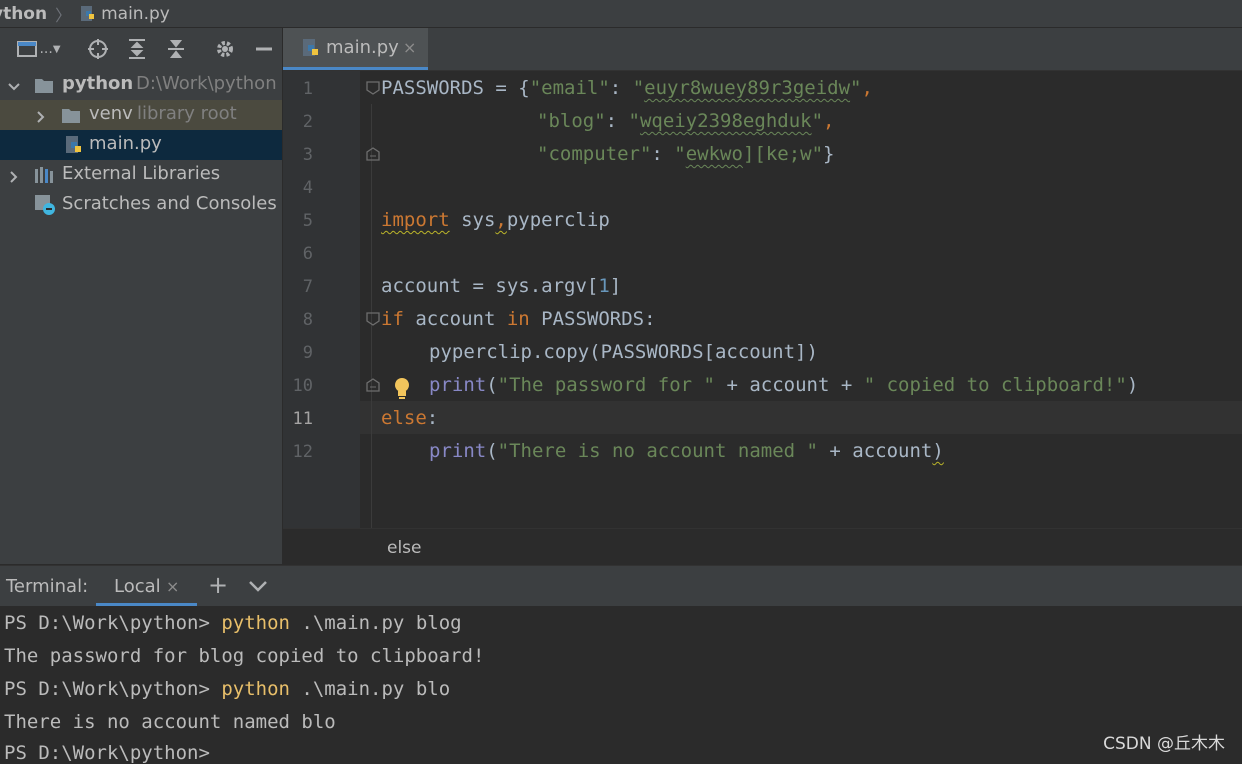 The image size is (1242, 764). I want to click on watermark: CSDN @丘木木, so click(1164, 744).